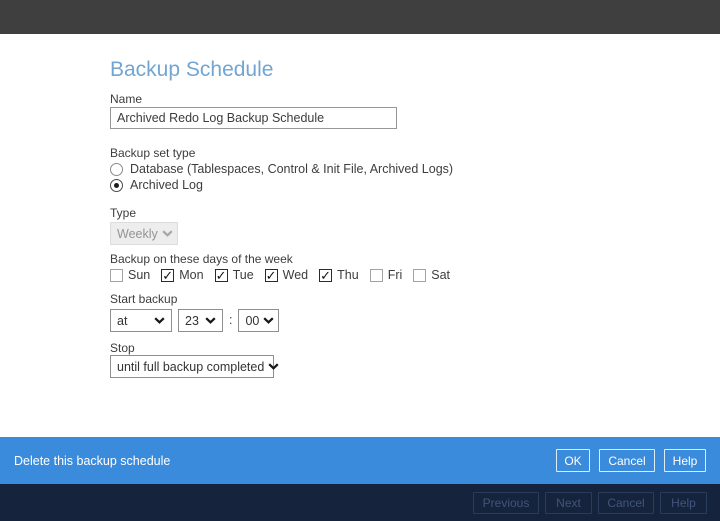 Image resolution: width=720 pixels, height=521 pixels. I want to click on stop-select: until full backup completed, so click(194, 366).